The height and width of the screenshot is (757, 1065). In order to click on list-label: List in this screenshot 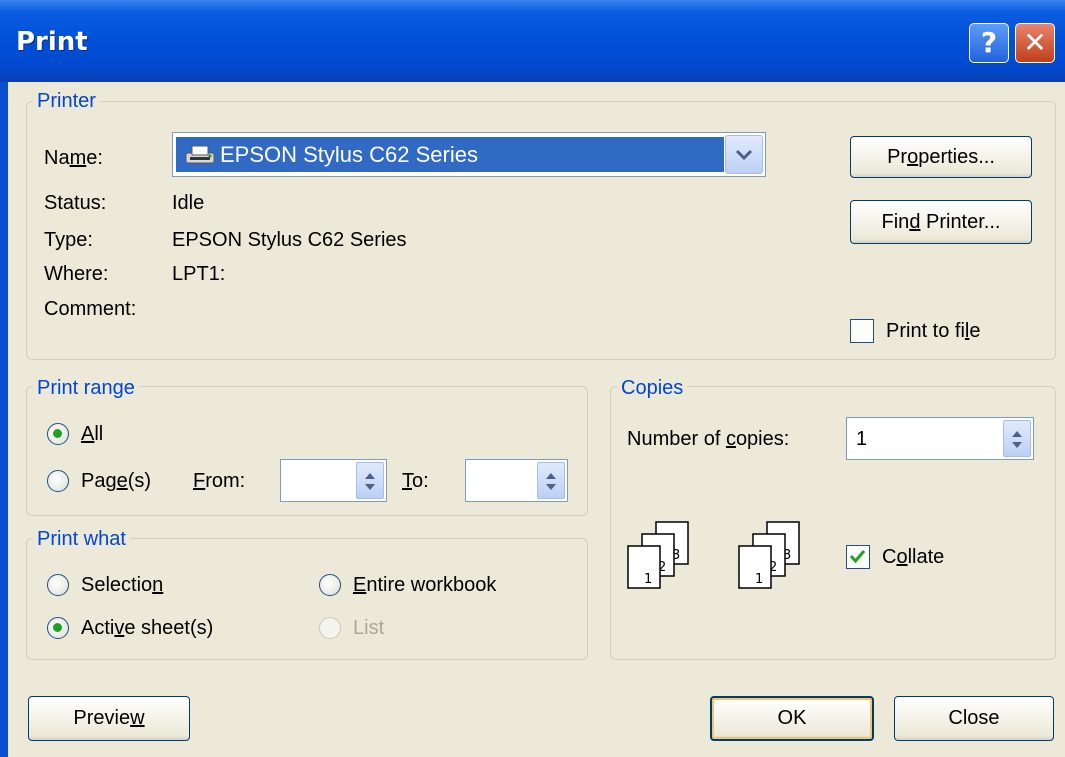, I will do `click(369, 628)`.